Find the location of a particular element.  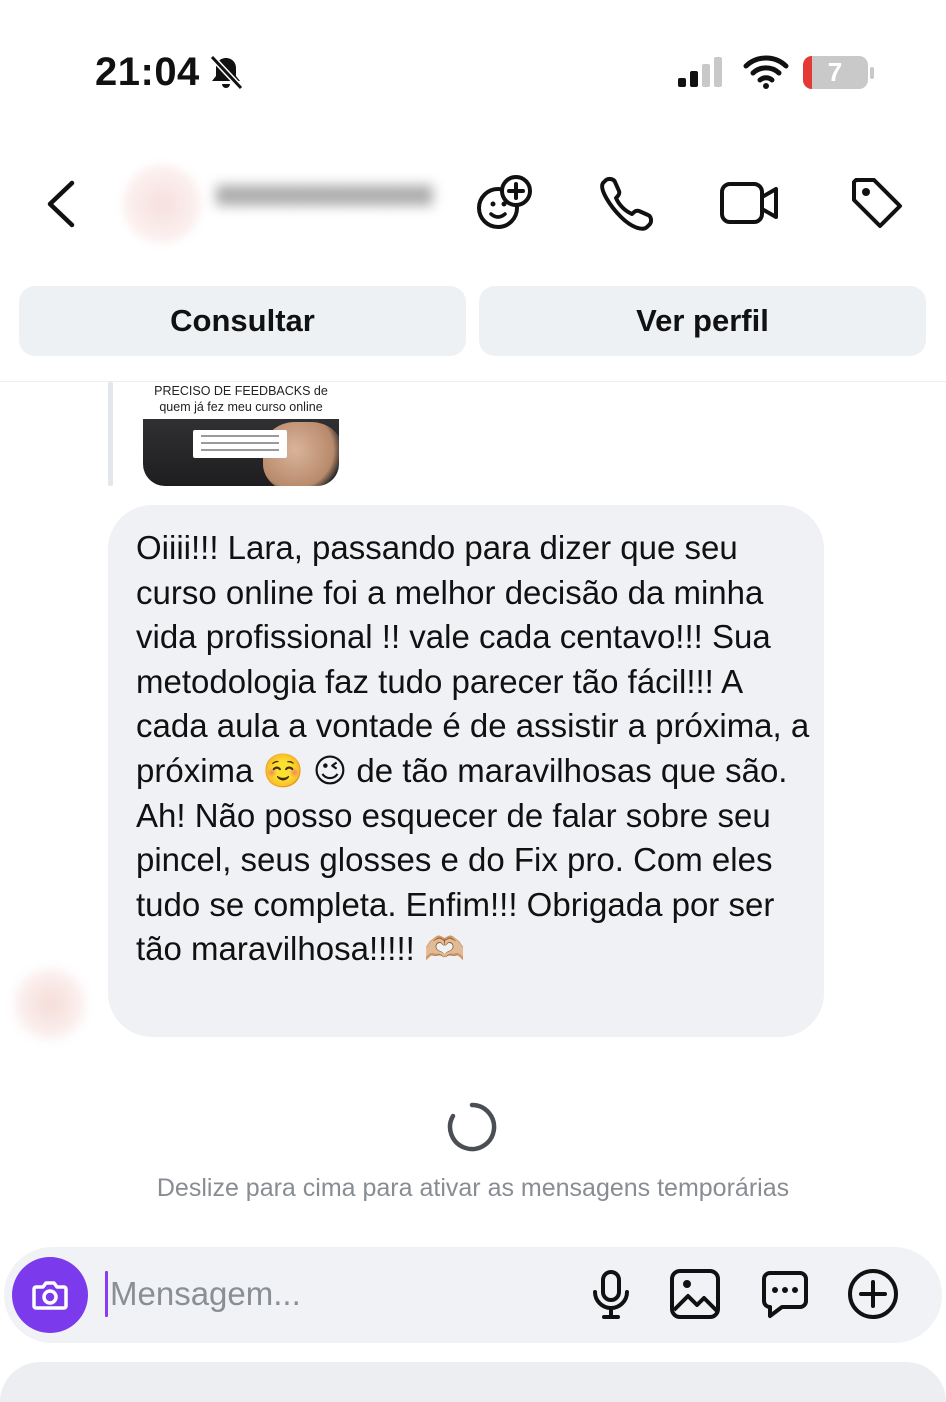

chat-bubble-icon is located at coordinates (785, 1294).